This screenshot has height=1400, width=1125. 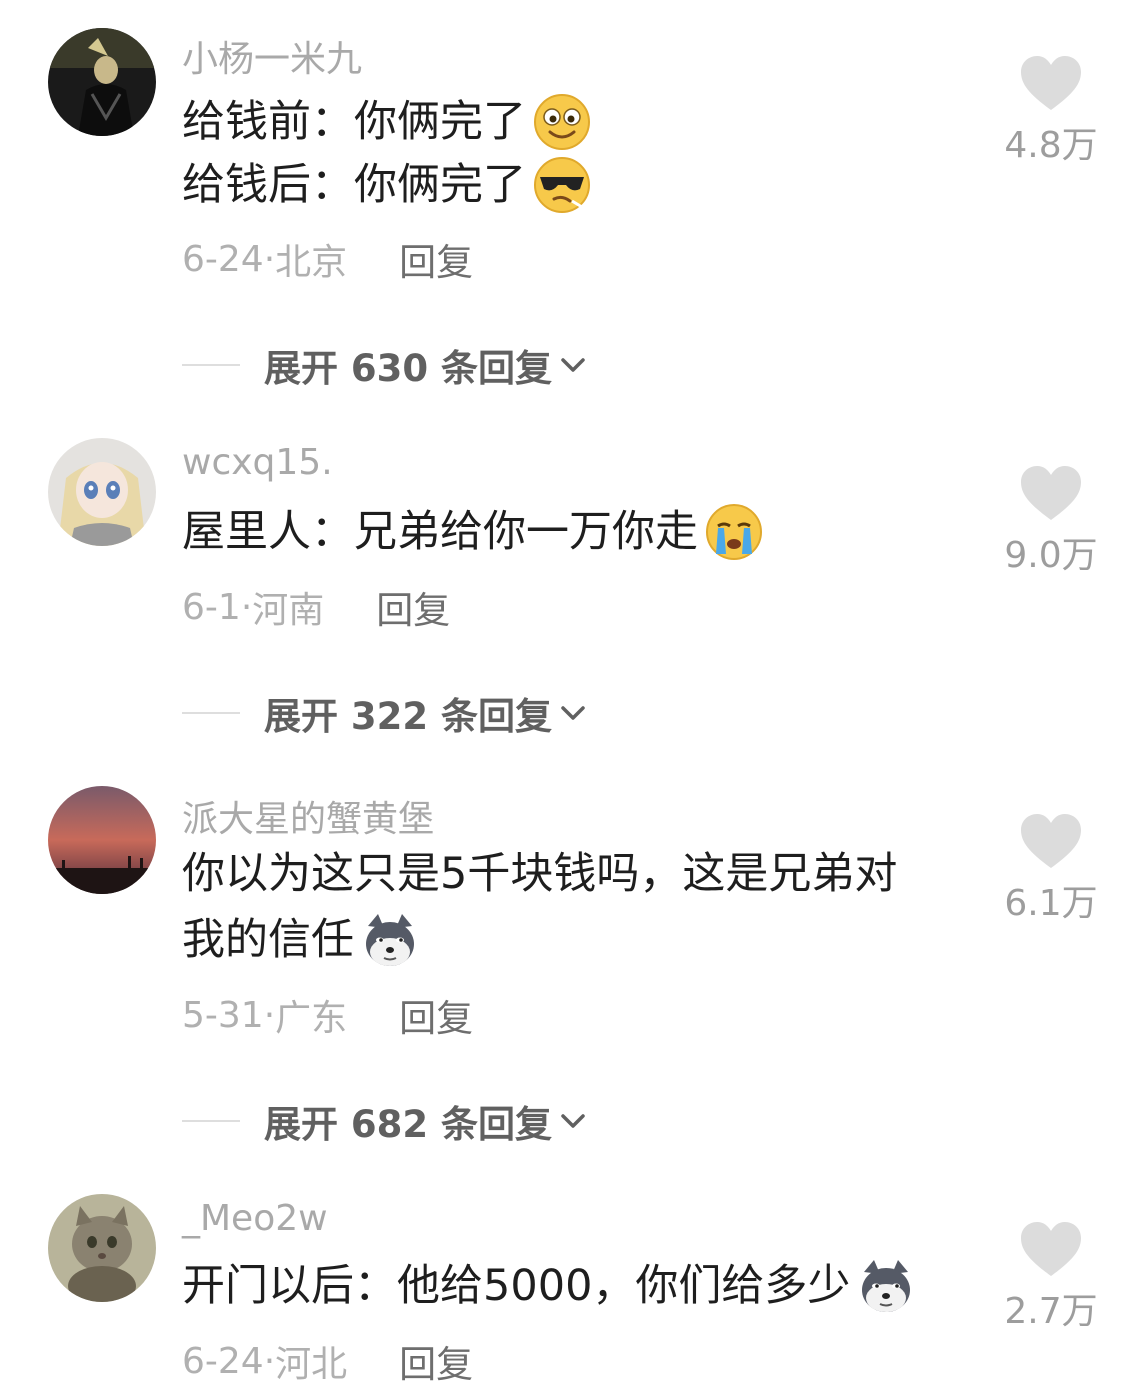 I want to click on like-count: 6.1万, so click(x=1051, y=903).